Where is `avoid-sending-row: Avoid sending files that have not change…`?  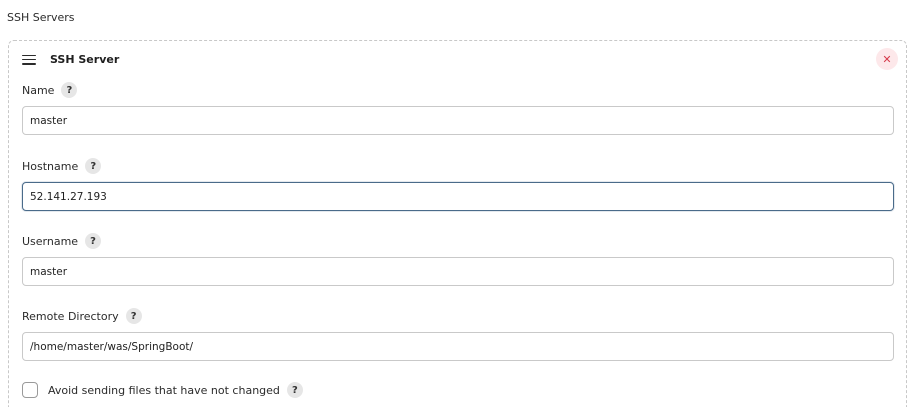
avoid-sending-row: Avoid sending files that have not change… is located at coordinates (162, 390).